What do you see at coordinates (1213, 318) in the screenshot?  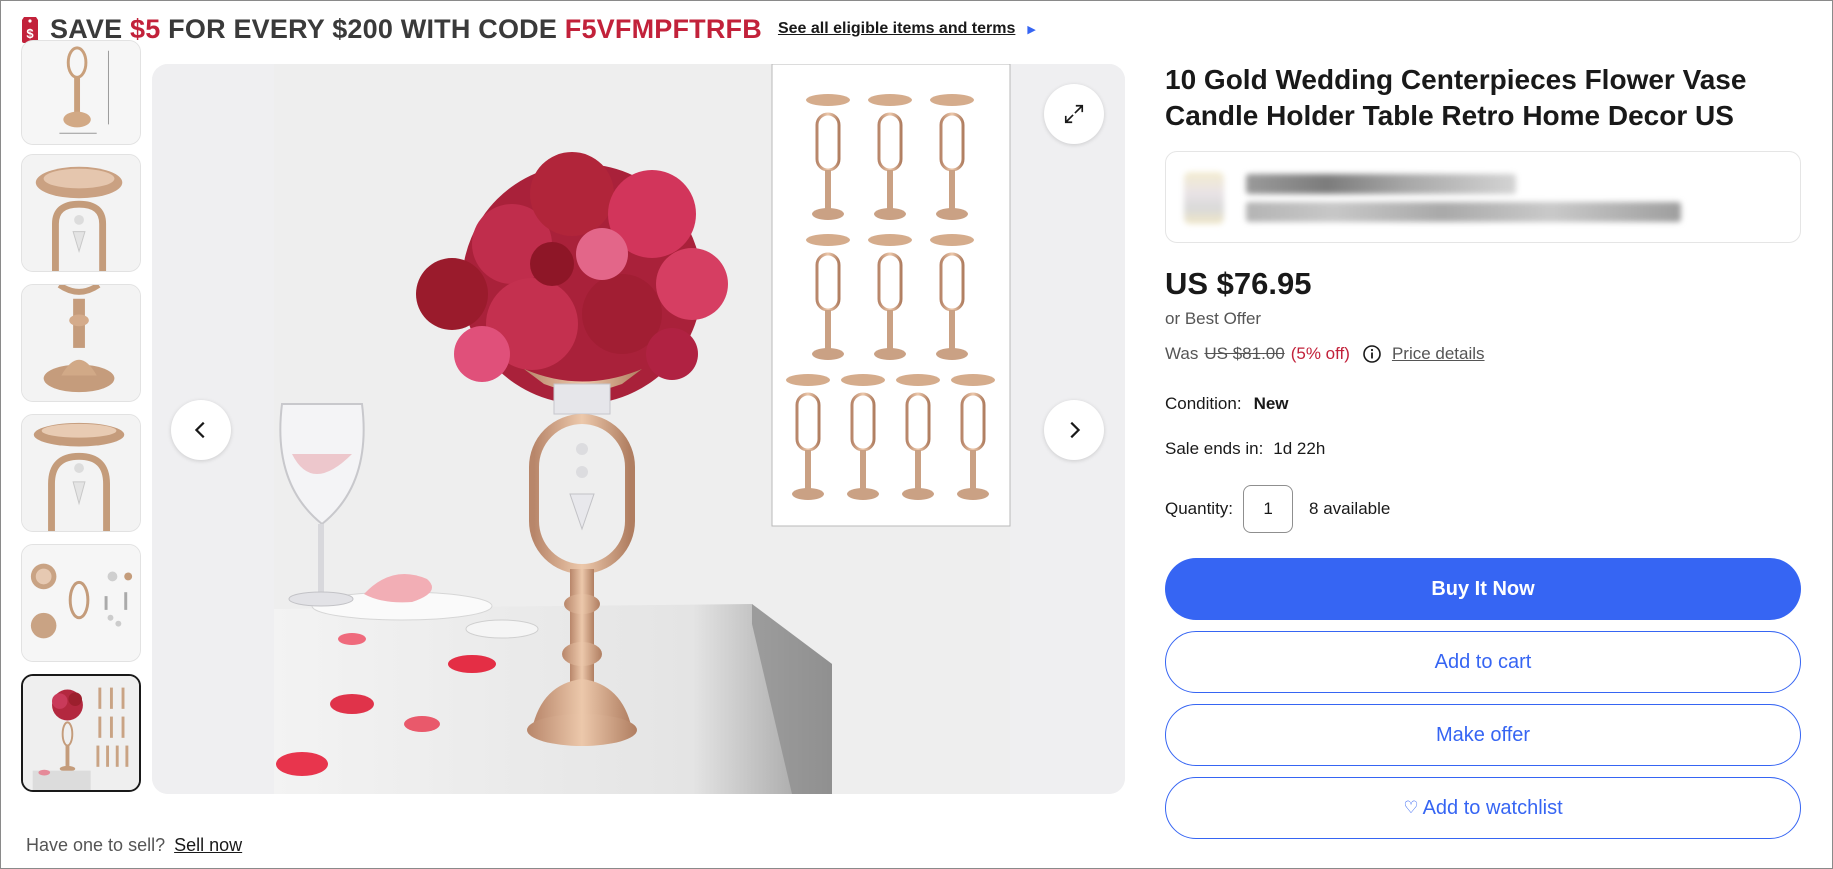 I see `best-offer-label: or Best Offer` at bounding box center [1213, 318].